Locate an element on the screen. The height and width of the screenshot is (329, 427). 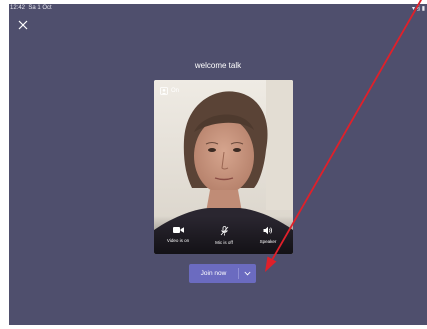
background-effects-toggle: On is located at coordinates (169, 91).